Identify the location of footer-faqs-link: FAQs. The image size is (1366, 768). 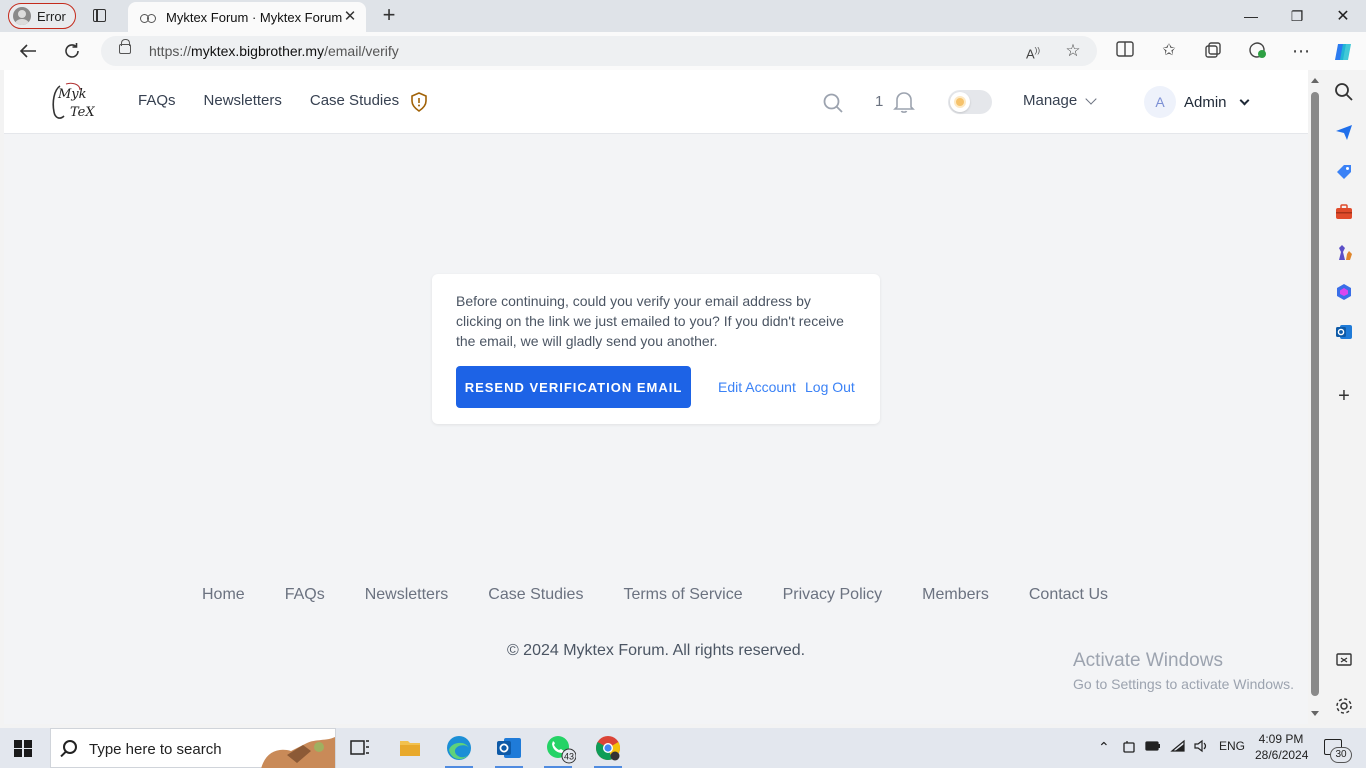
(305, 595).